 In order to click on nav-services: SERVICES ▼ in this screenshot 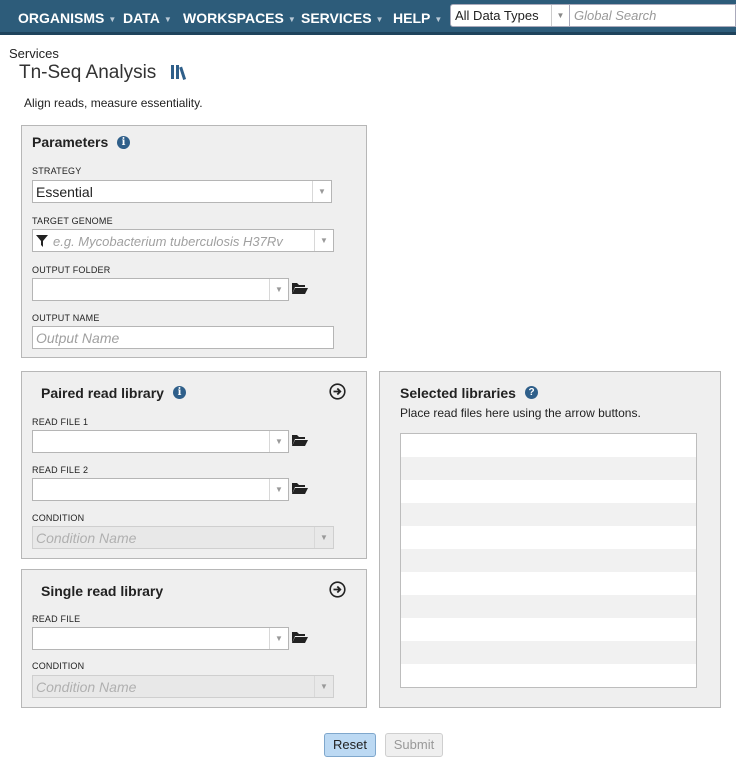, I will do `click(342, 18)`.